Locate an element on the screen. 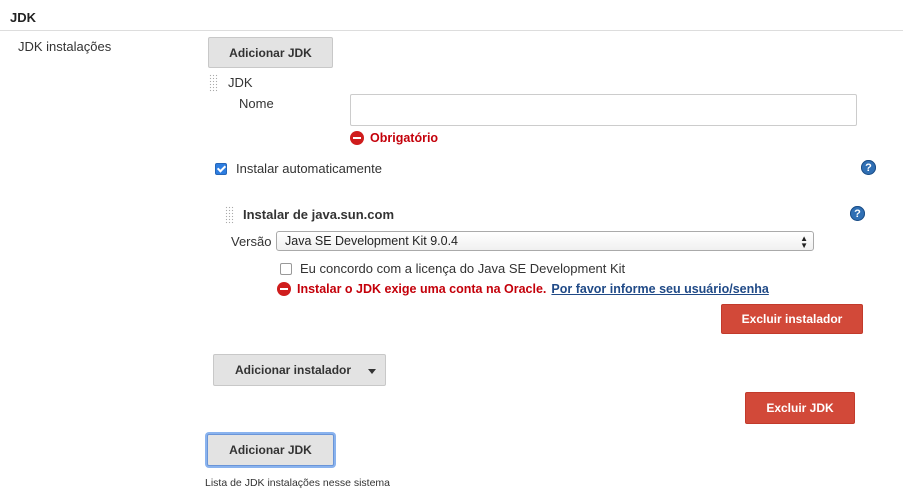  oracle-credentials-link: Por favor informe seu usuário/senha is located at coordinates (659, 289).